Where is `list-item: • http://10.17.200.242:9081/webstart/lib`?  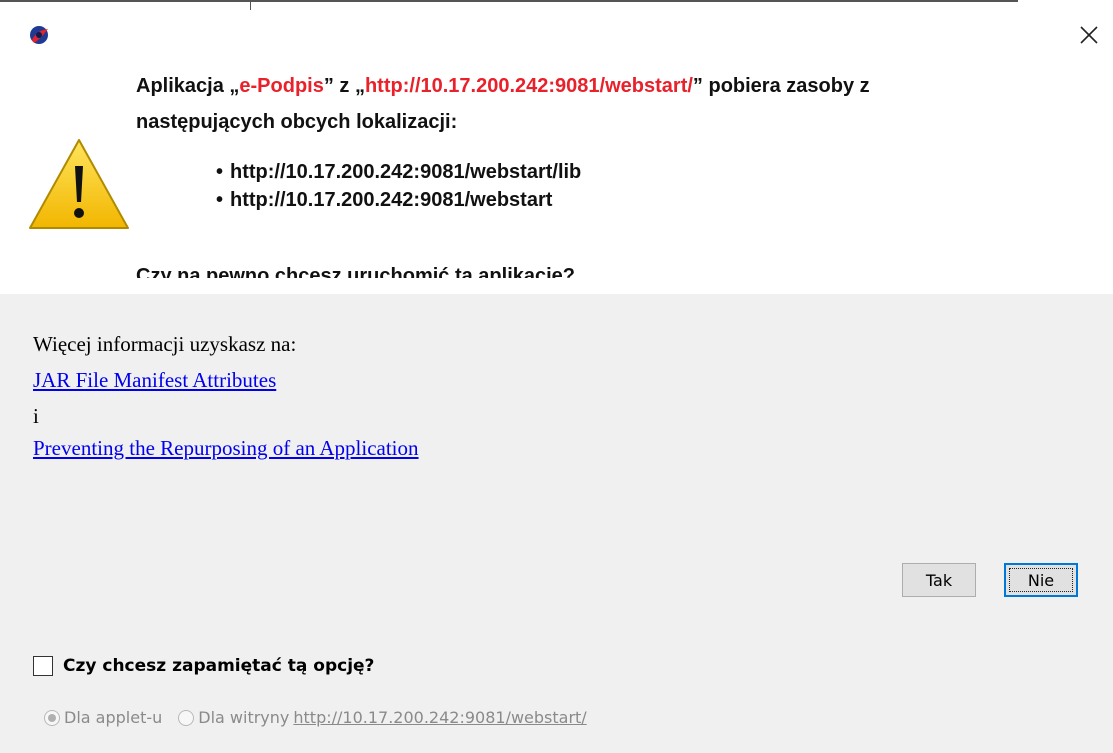
list-item: • http://10.17.200.242:9081/webstart/lib is located at coordinates (399, 172).